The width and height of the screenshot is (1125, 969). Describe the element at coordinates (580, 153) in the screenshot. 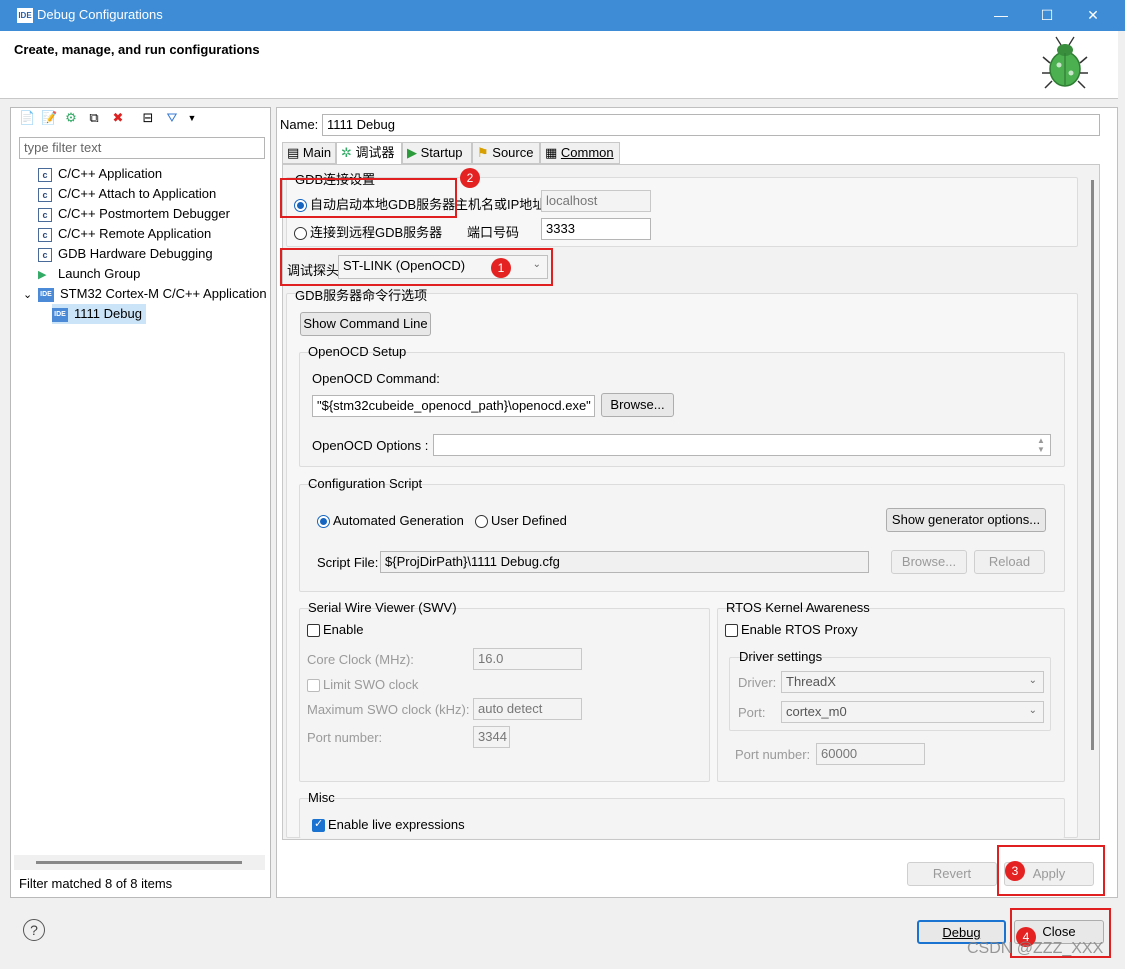

I see `tab-common: ▦ Common` at that location.